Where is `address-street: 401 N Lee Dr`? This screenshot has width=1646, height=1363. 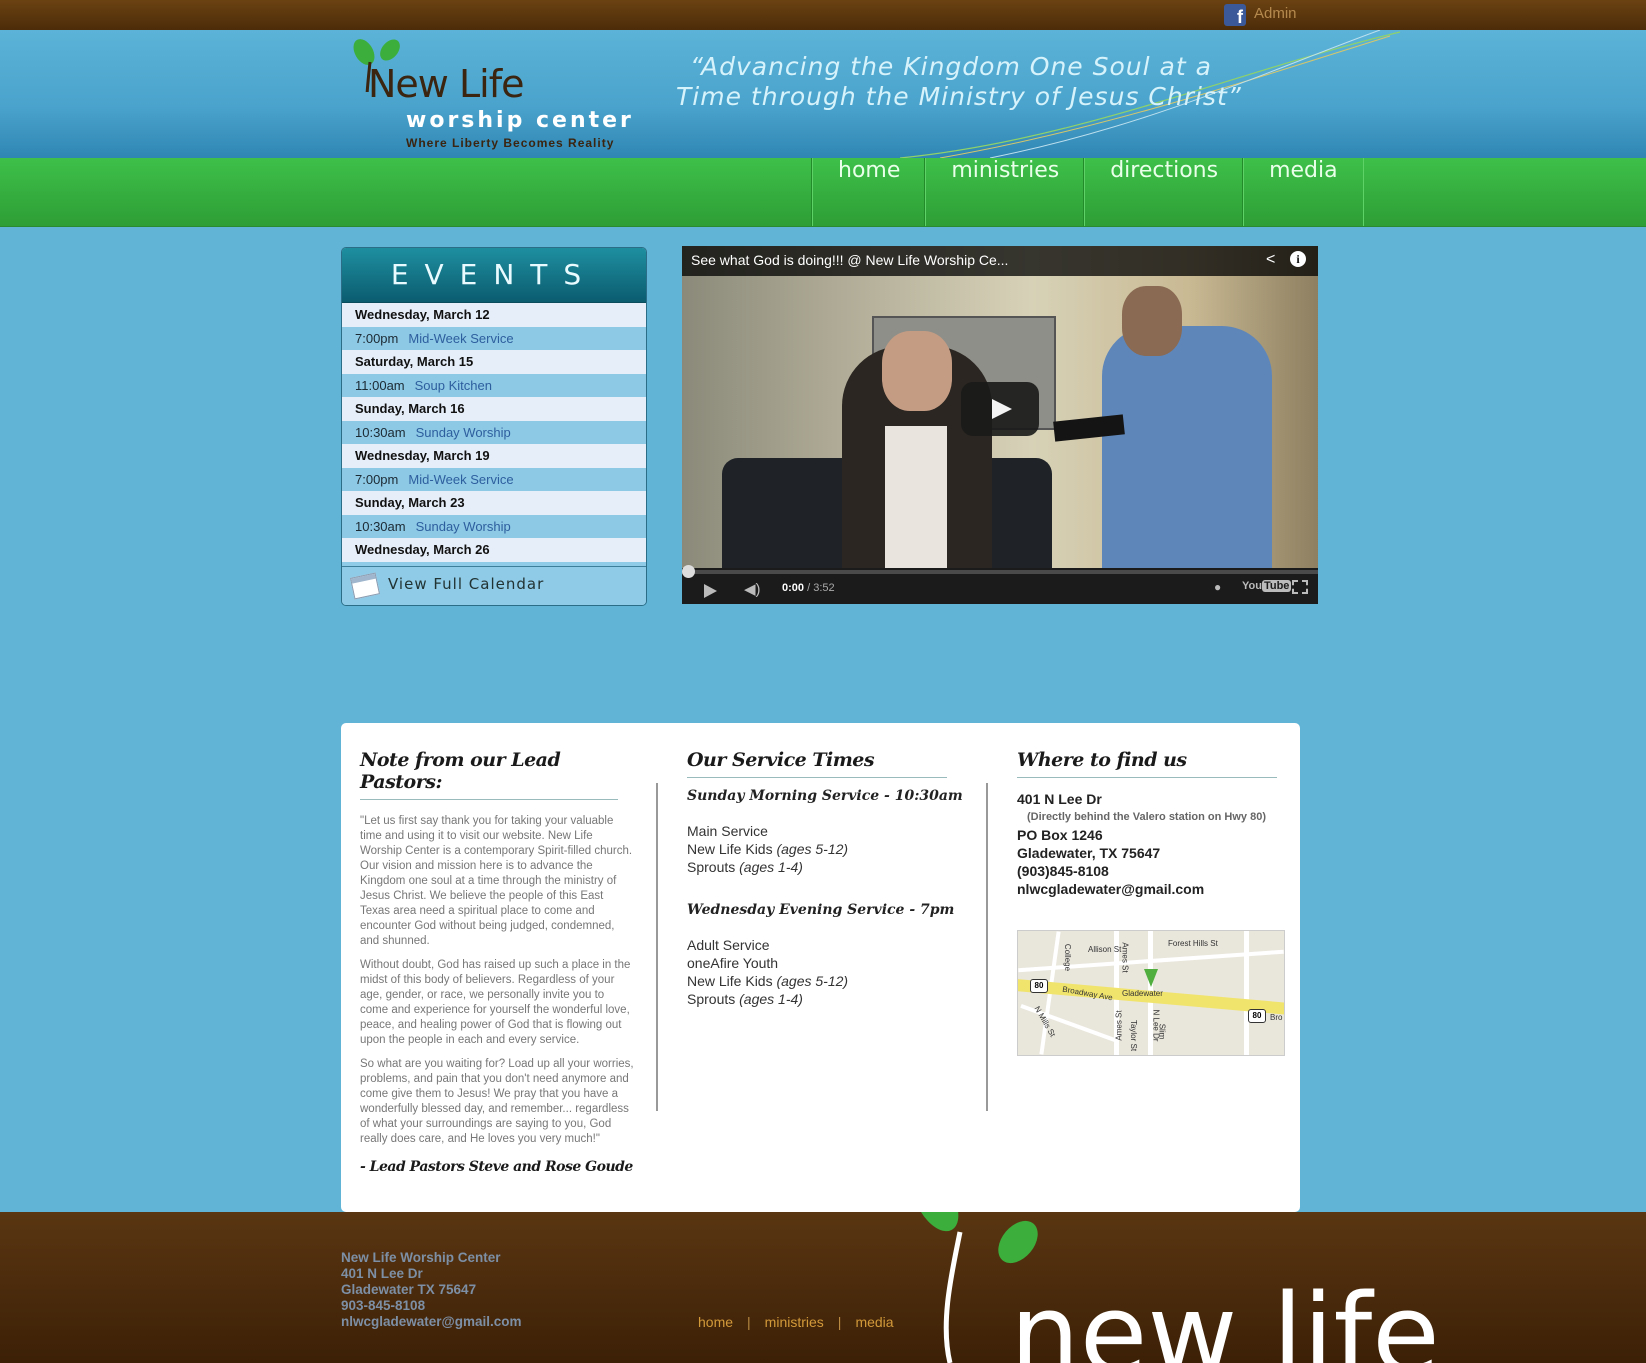 address-street: 401 N Lee Dr is located at coordinates (1059, 799).